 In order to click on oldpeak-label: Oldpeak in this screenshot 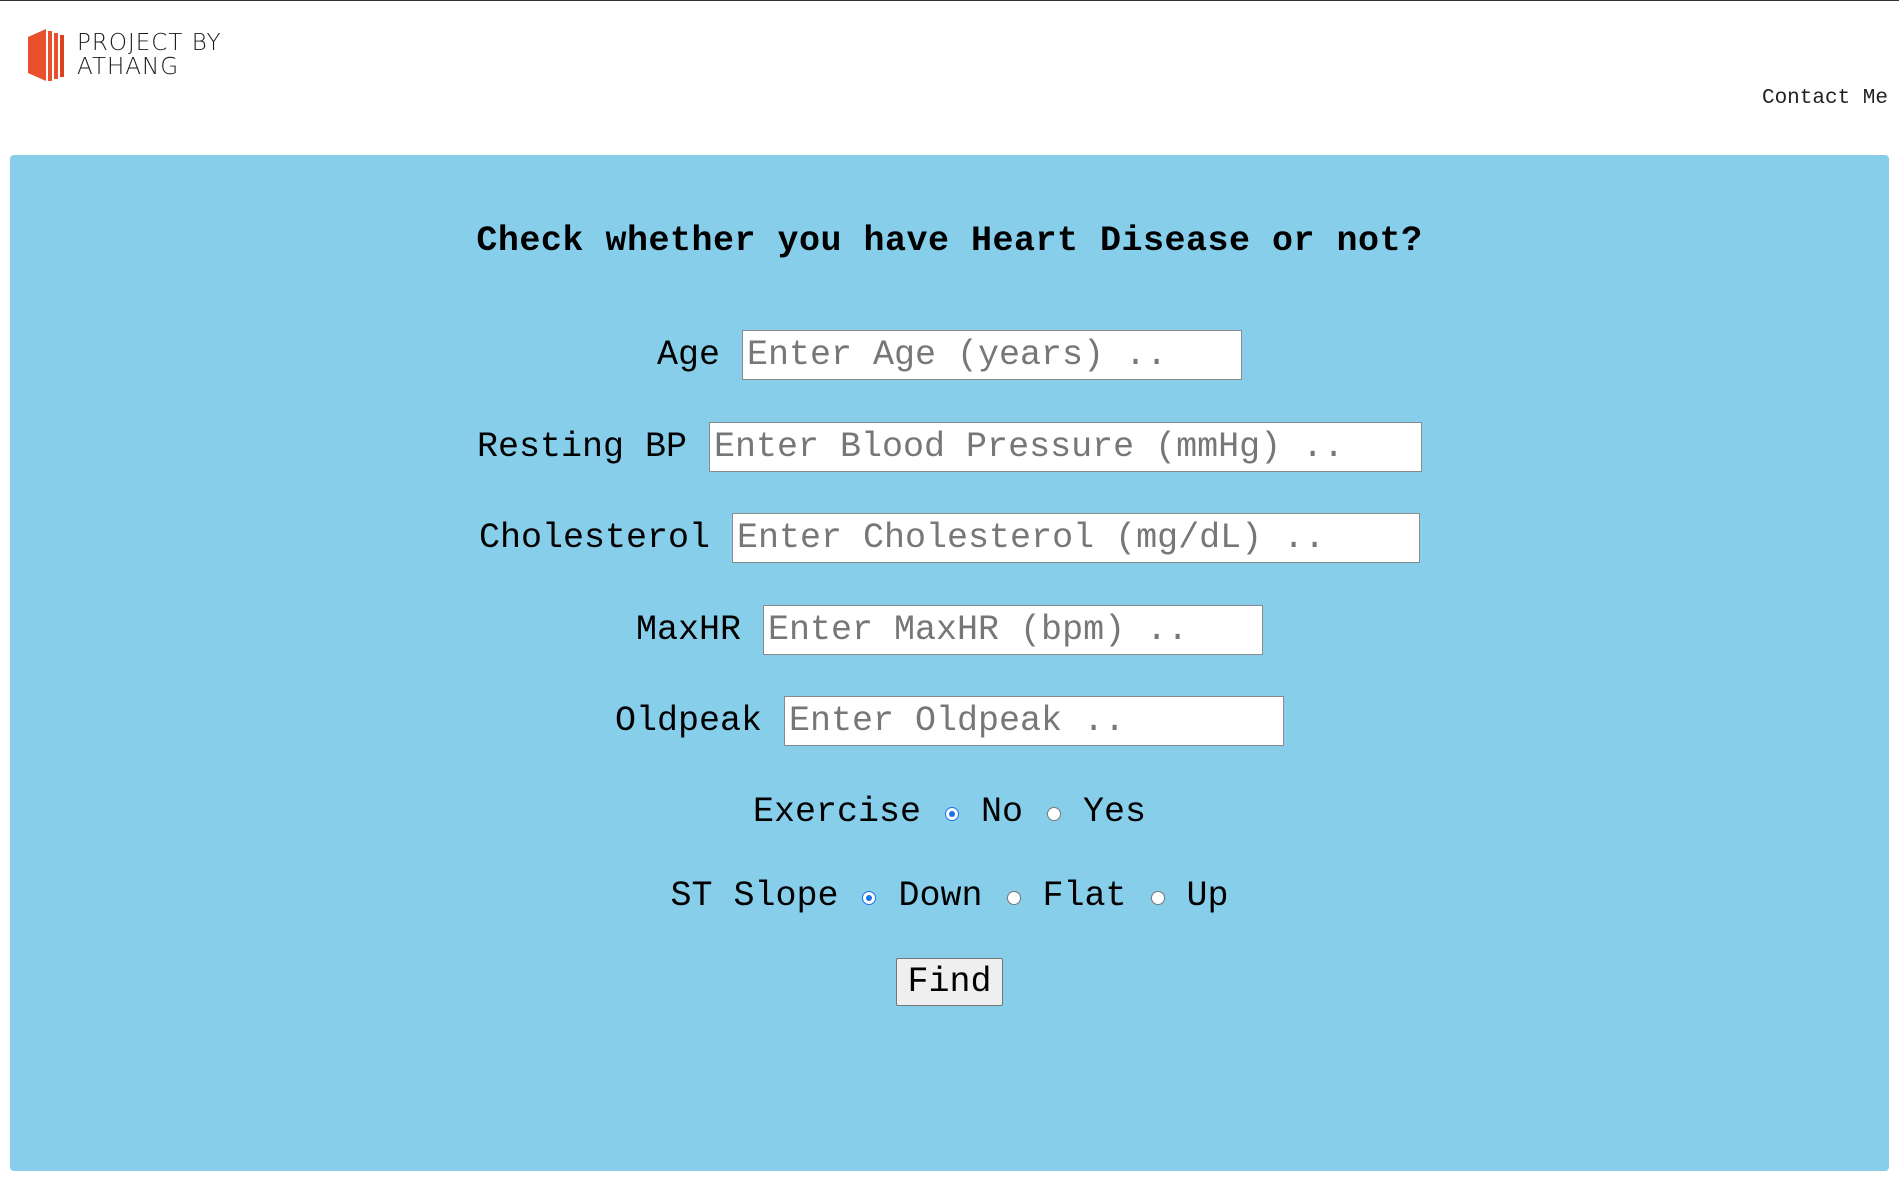, I will do `click(688, 721)`.